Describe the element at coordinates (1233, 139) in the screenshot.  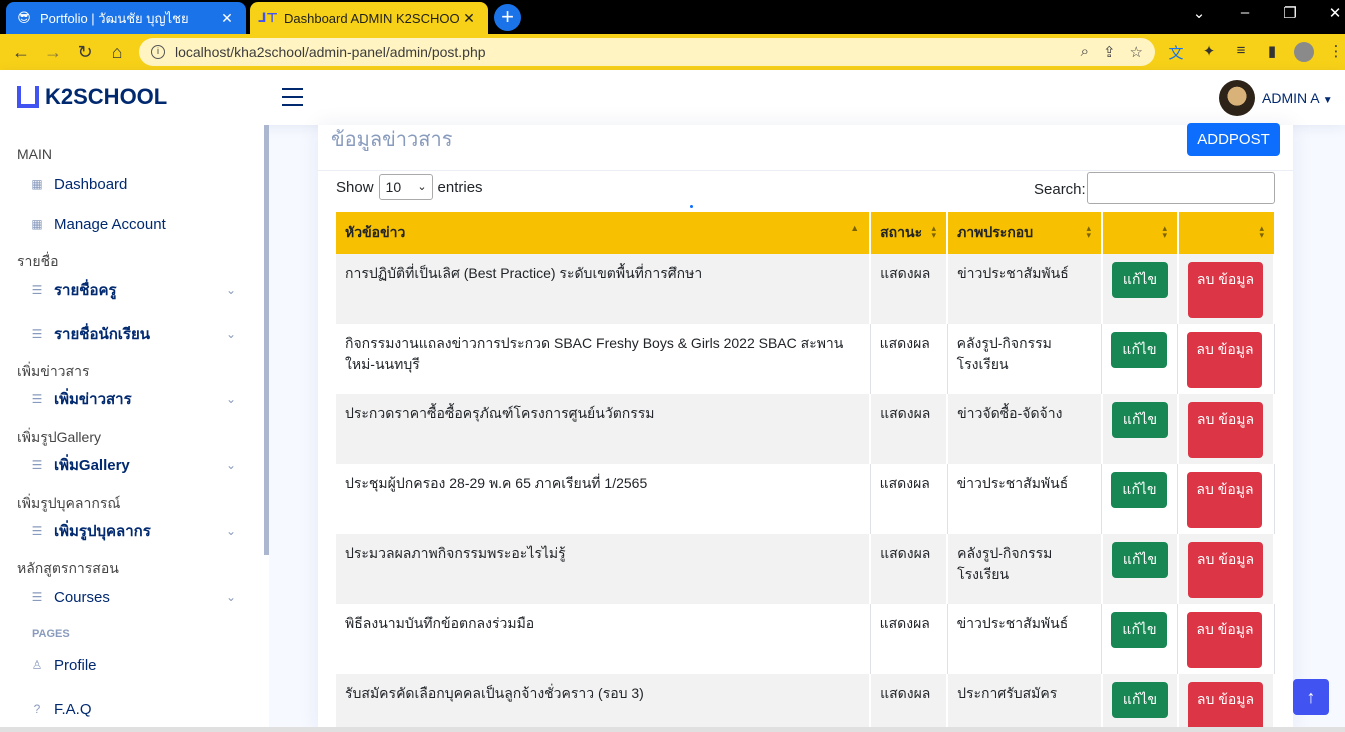
I see `add-post-button: ADDPOST` at that location.